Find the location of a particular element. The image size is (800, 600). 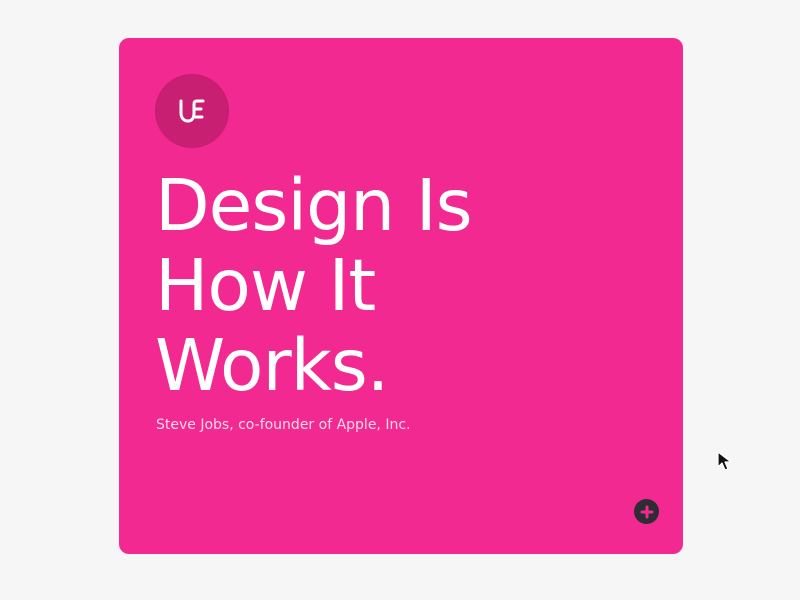

headline-line-3: Works. is located at coordinates (272, 365).